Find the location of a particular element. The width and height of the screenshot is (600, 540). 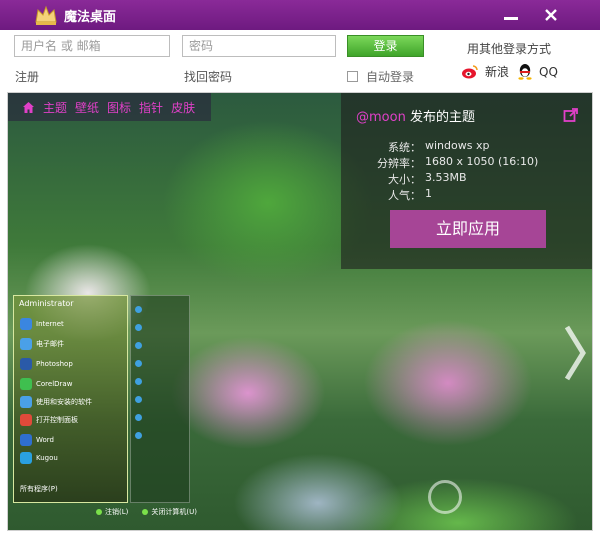

nav-item-theme: 主题 is located at coordinates (55, 107).